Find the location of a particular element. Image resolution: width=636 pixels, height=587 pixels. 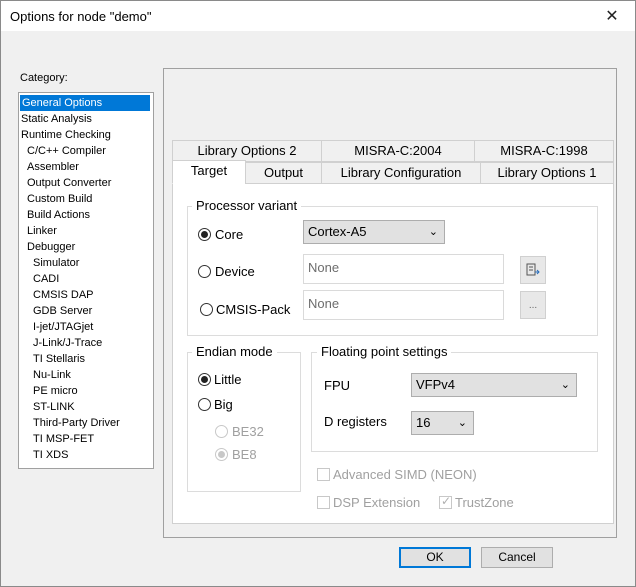

cmsis-pack-label: CMSIS-Pack is located at coordinates (253, 309).